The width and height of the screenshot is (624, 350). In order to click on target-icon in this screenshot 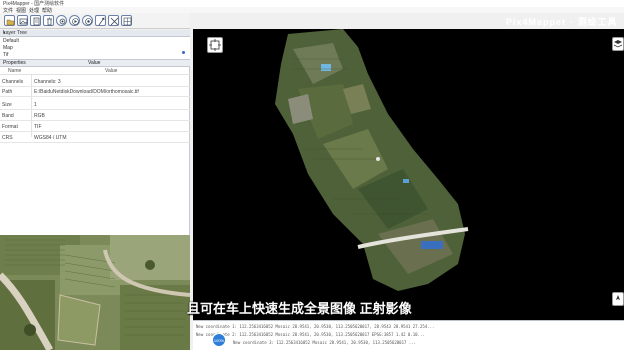, I will do `click(88, 21)`.